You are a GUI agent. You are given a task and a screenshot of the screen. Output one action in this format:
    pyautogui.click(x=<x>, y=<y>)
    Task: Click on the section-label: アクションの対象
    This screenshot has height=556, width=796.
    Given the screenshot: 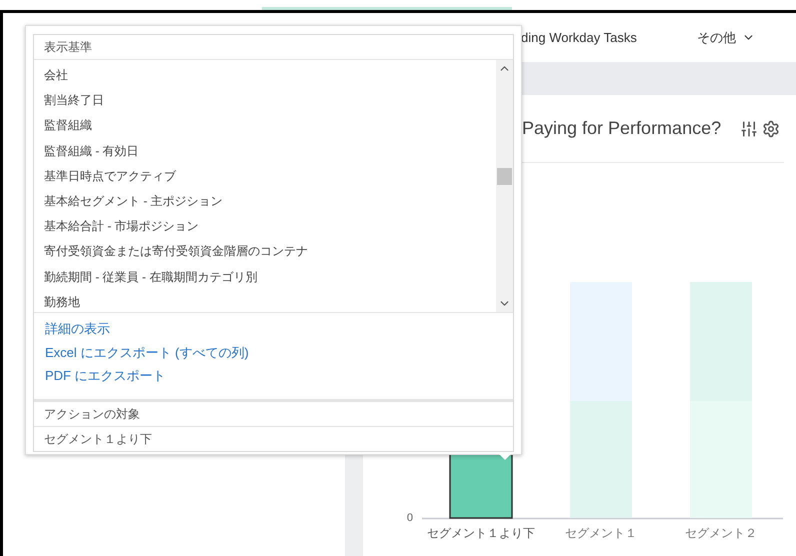 What is the action you would take?
    pyautogui.click(x=273, y=414)
    